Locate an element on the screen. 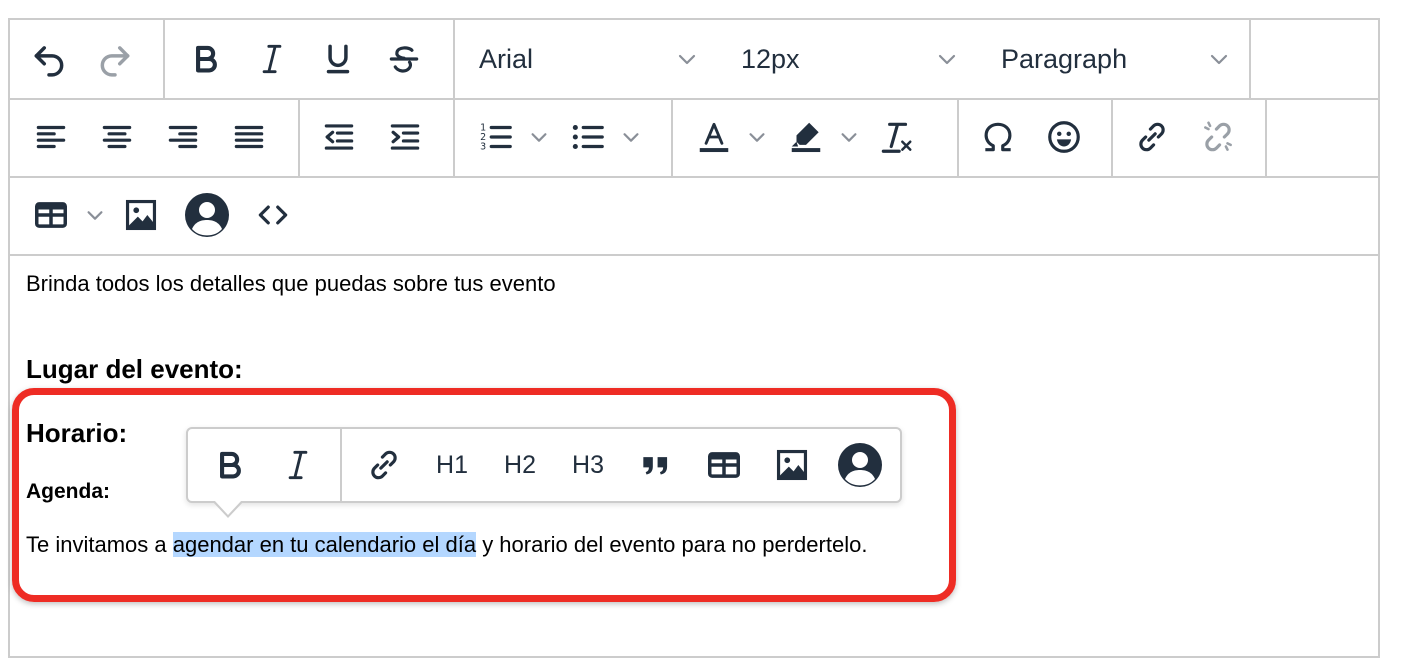 Image resolution: width=1410 pixels, height=658 pixels. quick-table-button is located at coordinates (724, 465).